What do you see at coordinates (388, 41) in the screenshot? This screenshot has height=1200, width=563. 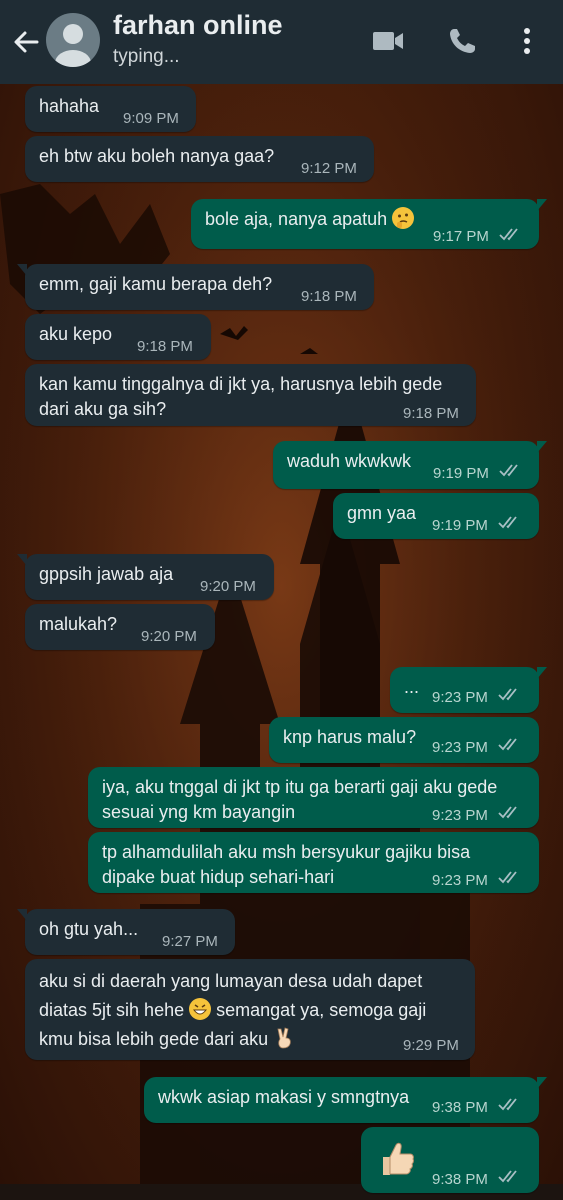 I see `video-call-icon` at bounding box center [388, 41].